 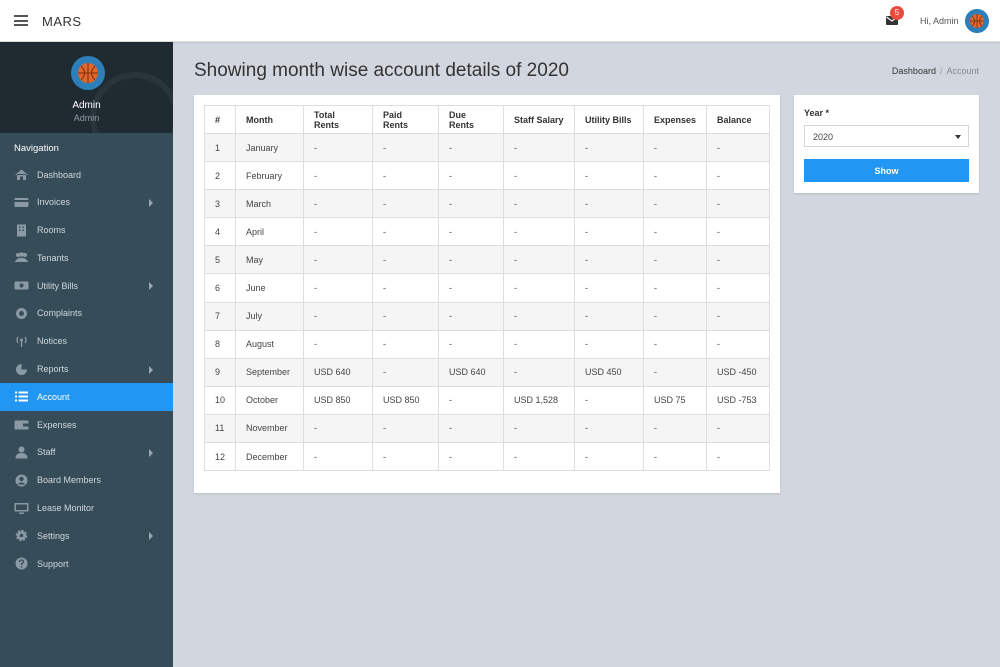 I want to click on table-row: 1 January - - - - - - -, so click(x=486, y=147).